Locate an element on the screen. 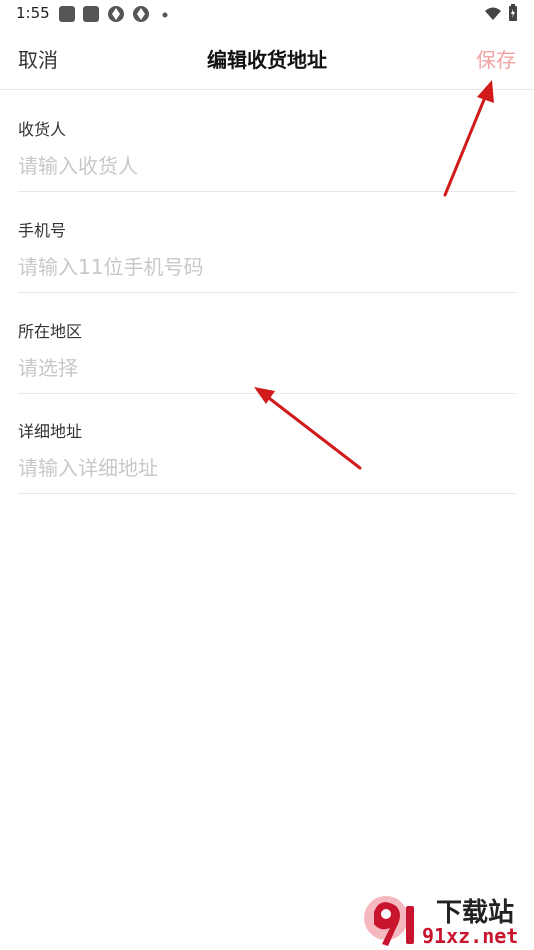 The image size is (534, 950). arrow-to-region-icon is located at coordinates (308, 428).